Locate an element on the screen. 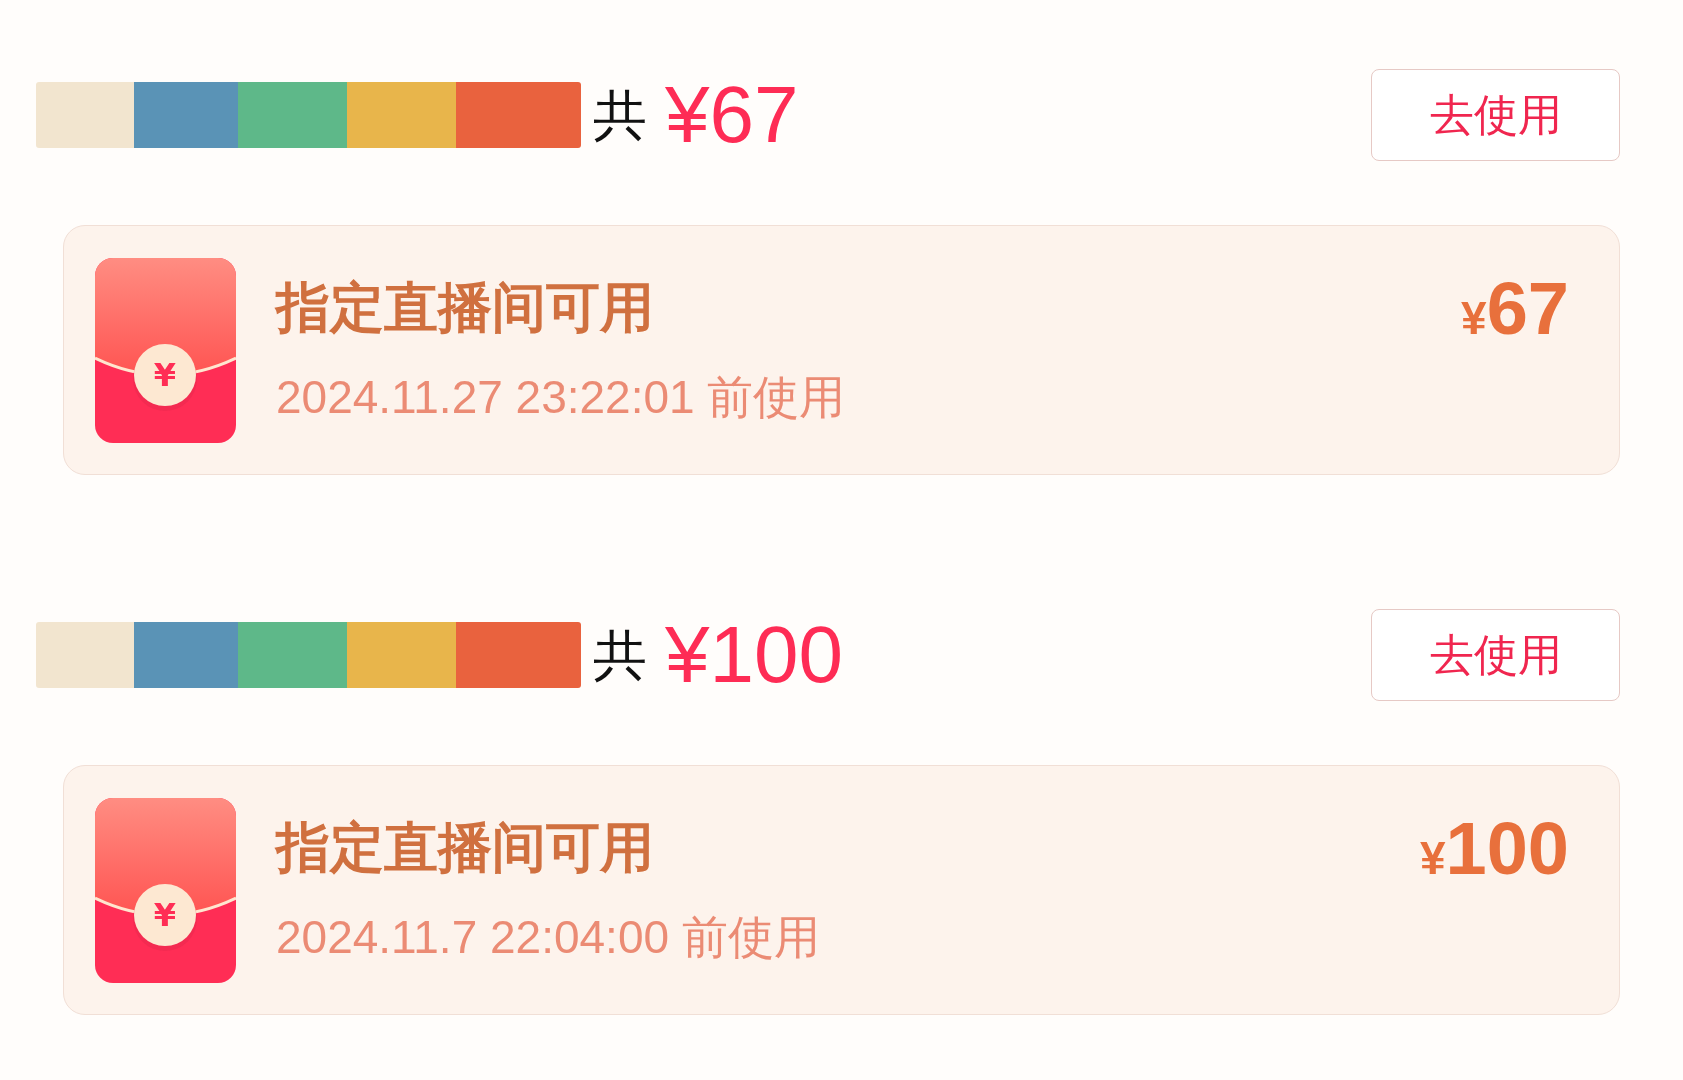  coupon-expiry: 2024.11.27 23:22:01 前使用 is located at coordinates (561, 397).